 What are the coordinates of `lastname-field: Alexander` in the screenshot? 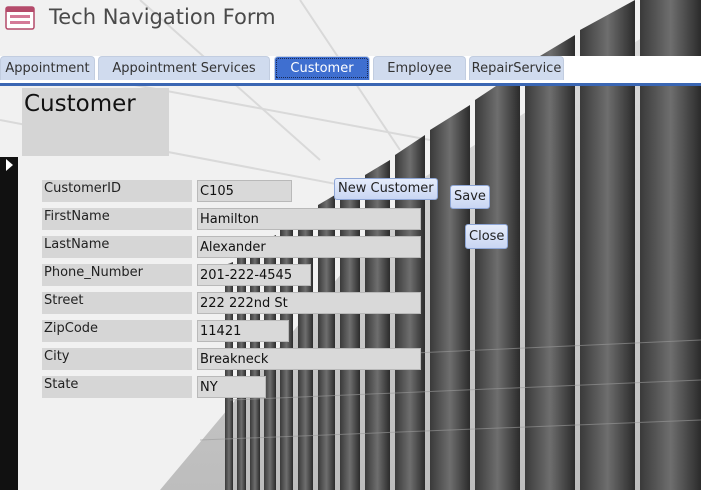 It's located at (309, 247).